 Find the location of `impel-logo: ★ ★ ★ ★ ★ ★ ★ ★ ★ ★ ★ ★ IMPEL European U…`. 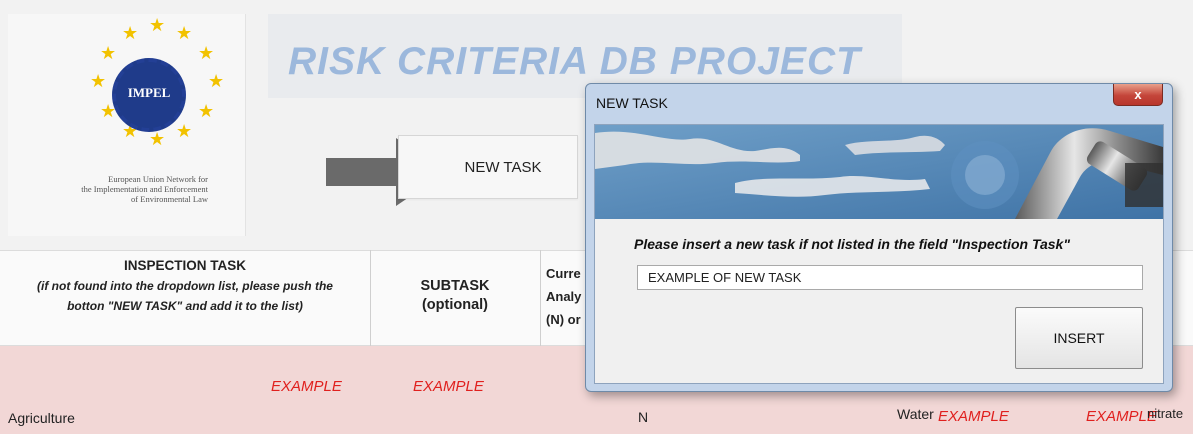

impel-logo: ★ ★ ★ ★ ★ ★ ★ ★ ★ ★ ★ ★ IMPEL European U… is located at coordinates (127, 125).